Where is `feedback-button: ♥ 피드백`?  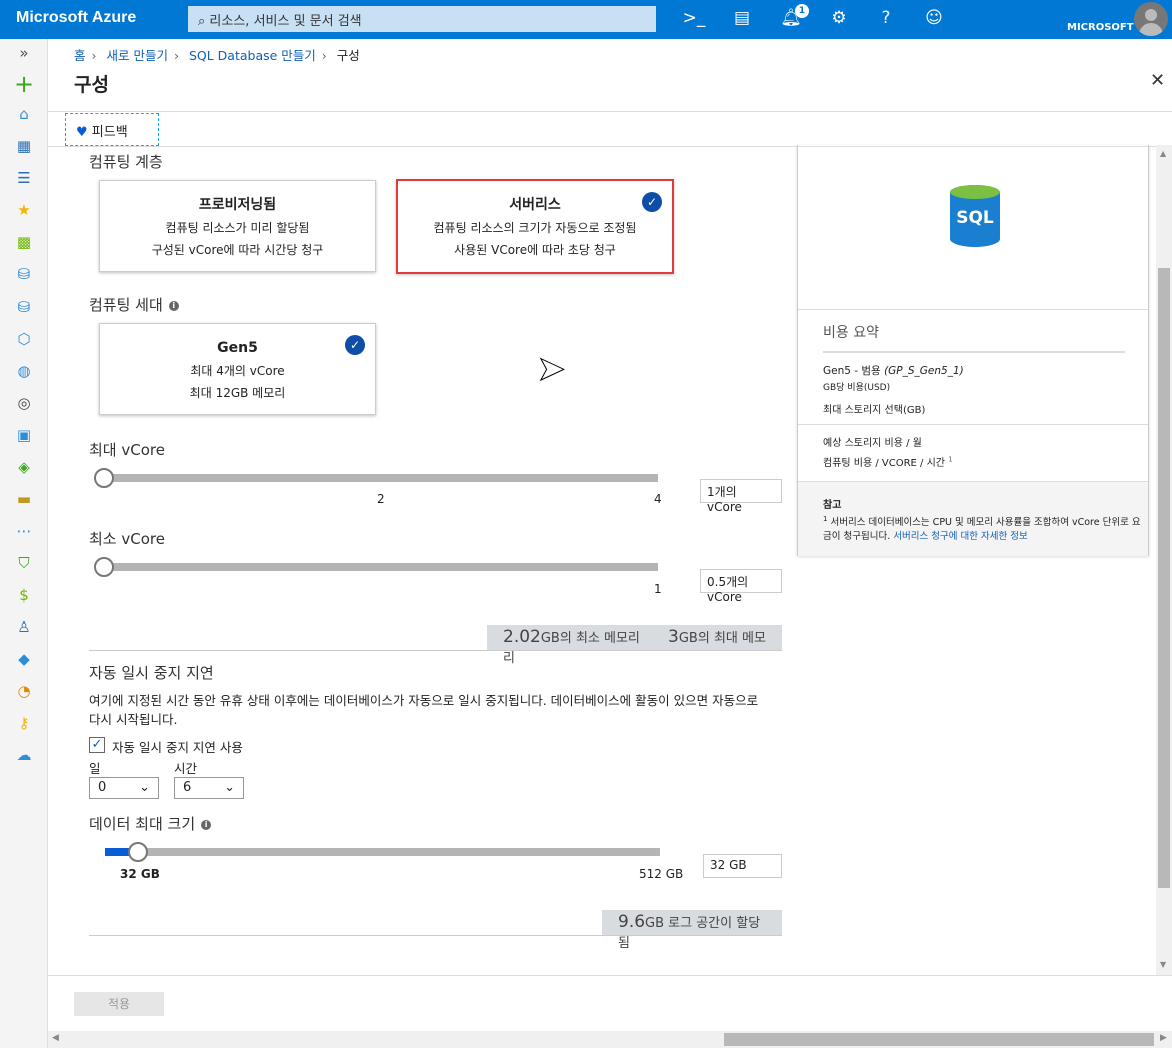
feedback-button: ♥ 피드백 is located at coordinates (112, 129).